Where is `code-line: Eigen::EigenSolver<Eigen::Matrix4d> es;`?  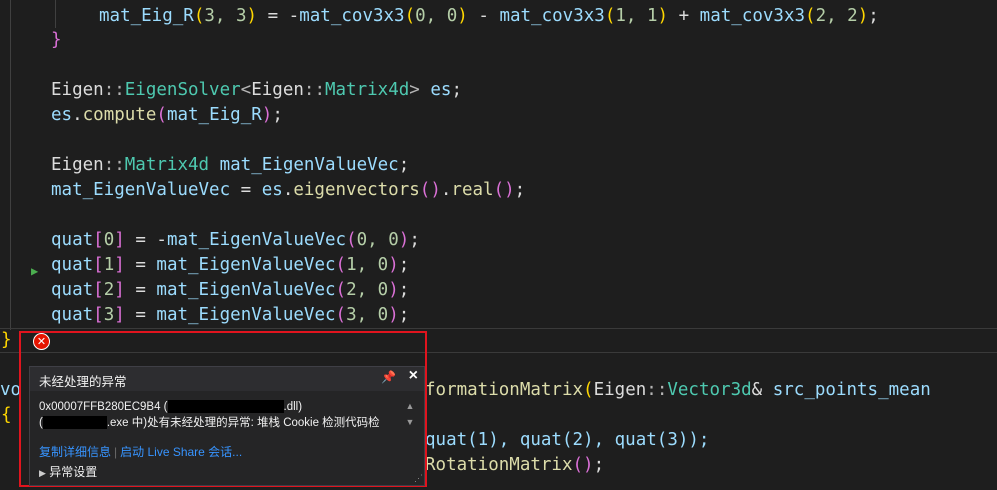 code-line: Eigen::EigenSolver<Eigen::Matrix4d> es; is located at coordinates (256, 90).